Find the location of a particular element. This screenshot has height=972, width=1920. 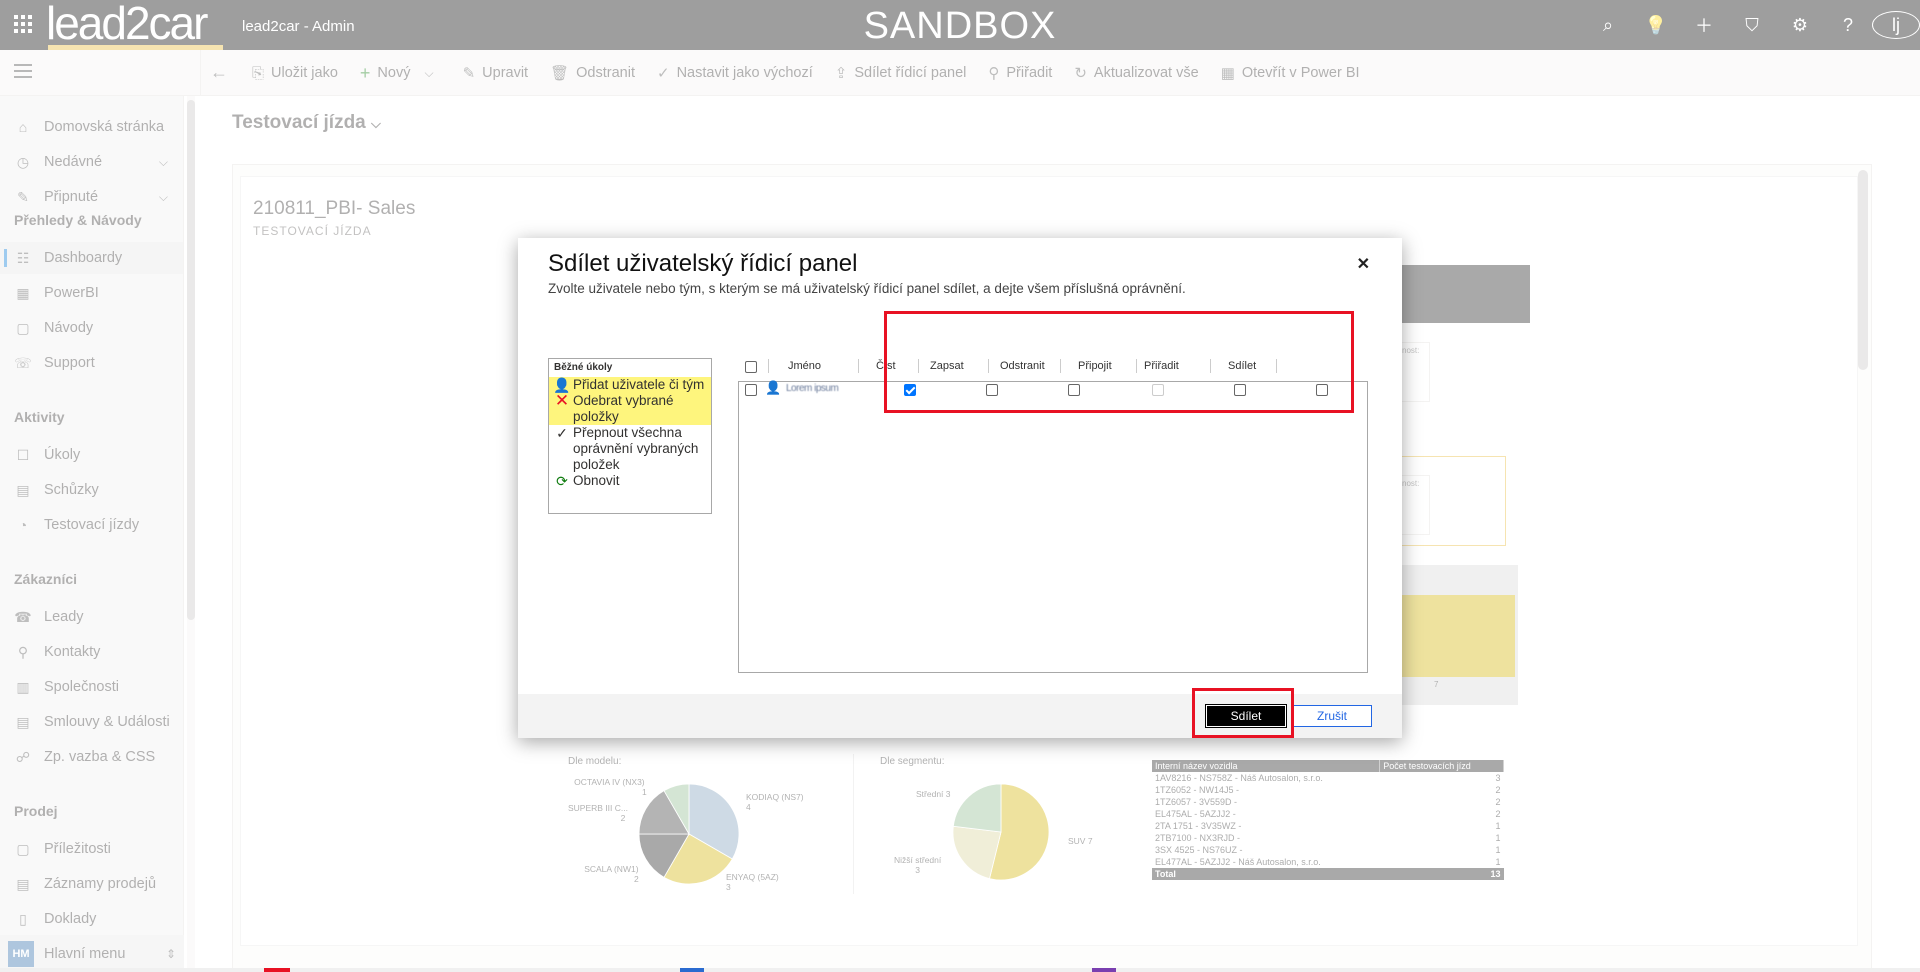

remove-selected-task: ✕ Odebrat vybrané položky is located at coordinates (630, 408).